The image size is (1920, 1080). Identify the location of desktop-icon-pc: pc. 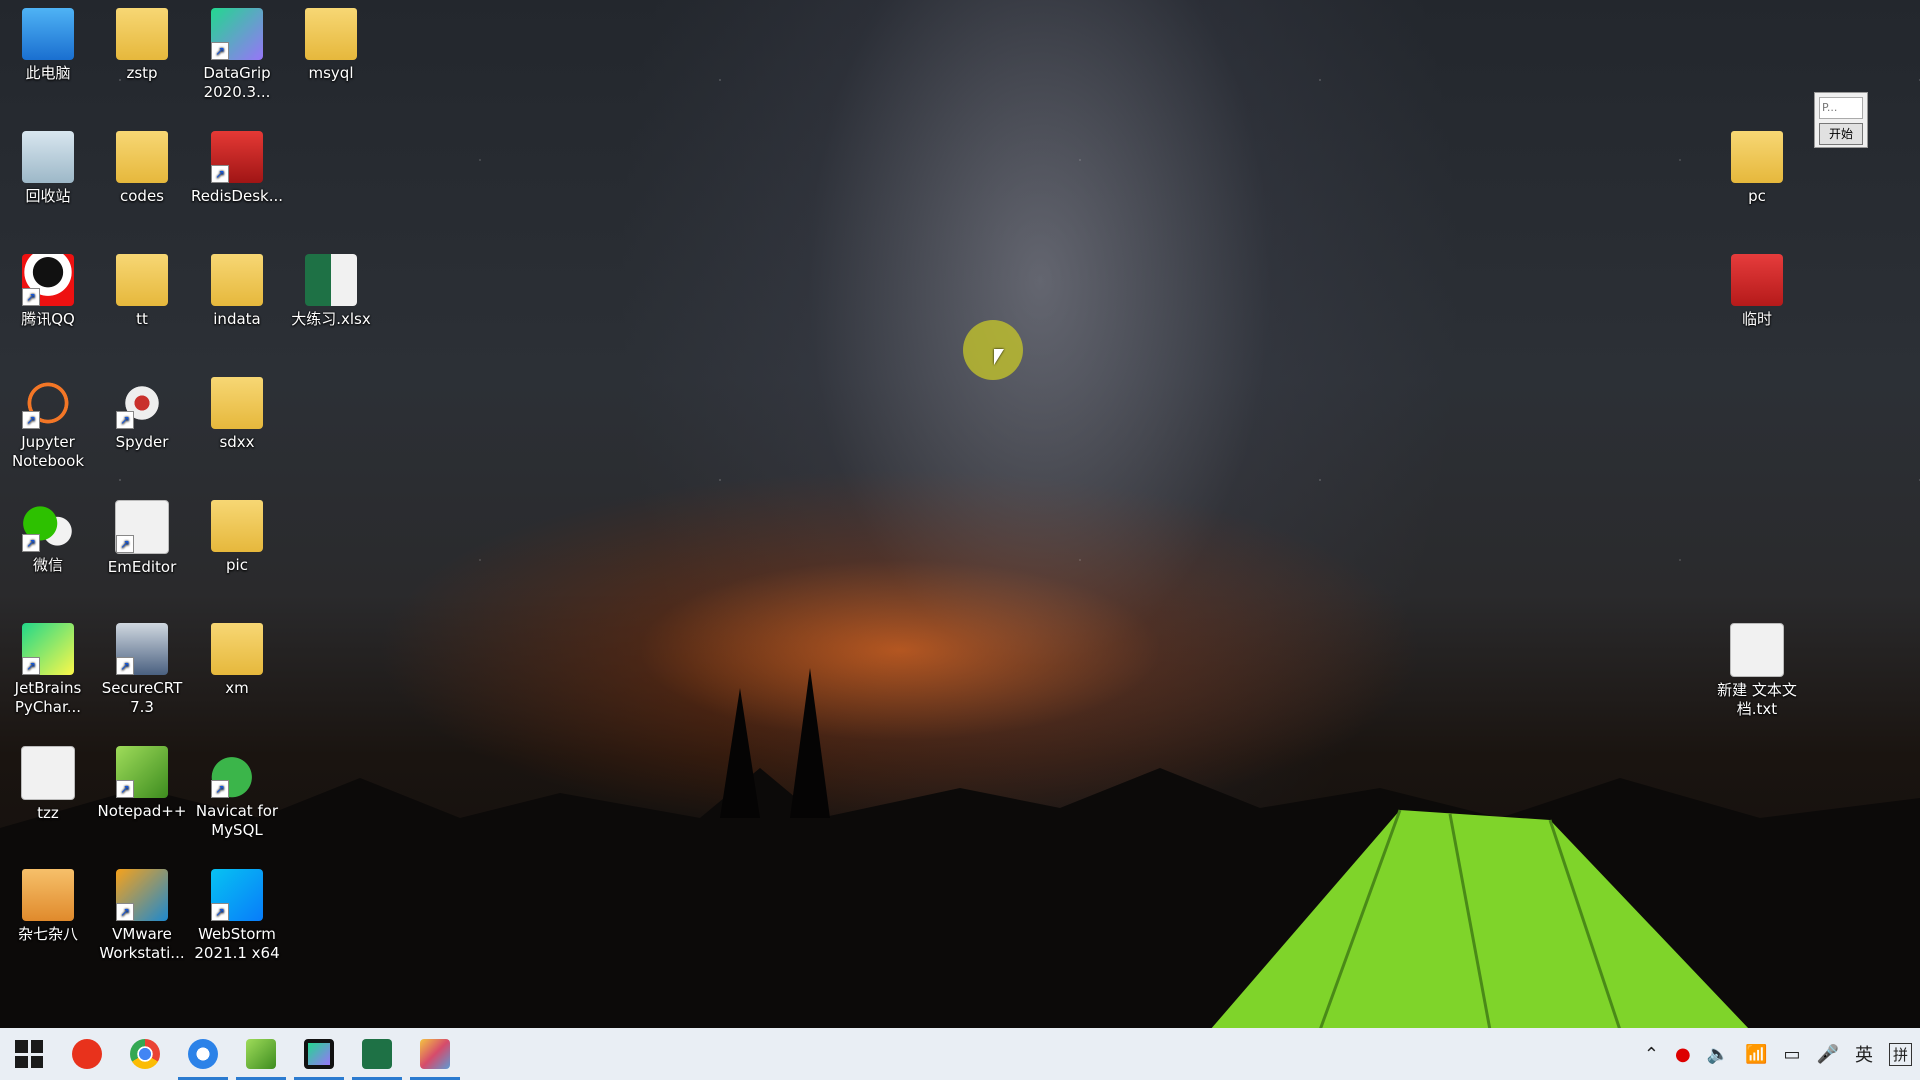
(1757, 164).